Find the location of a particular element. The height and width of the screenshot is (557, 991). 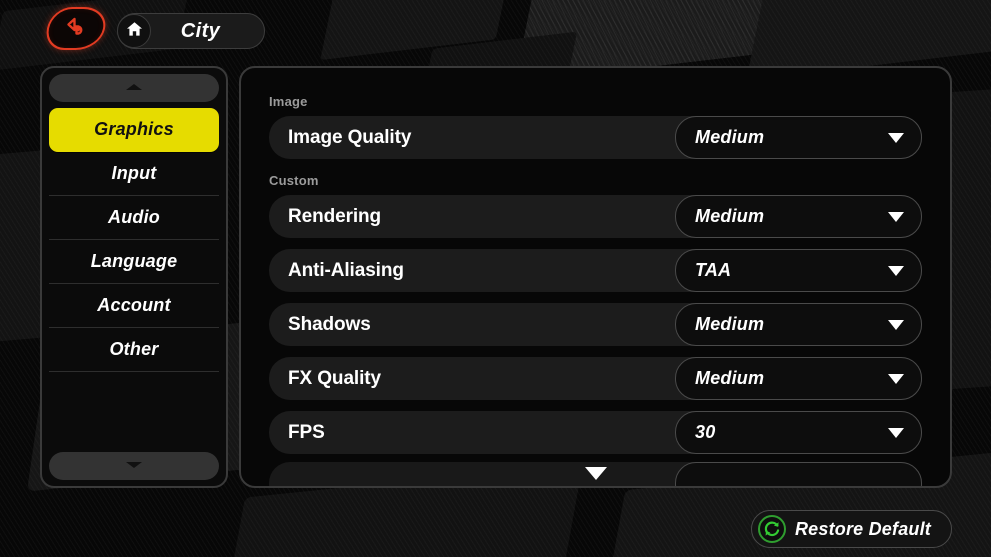

dropdown-fps: 30 is located at coordinates (798, 432).